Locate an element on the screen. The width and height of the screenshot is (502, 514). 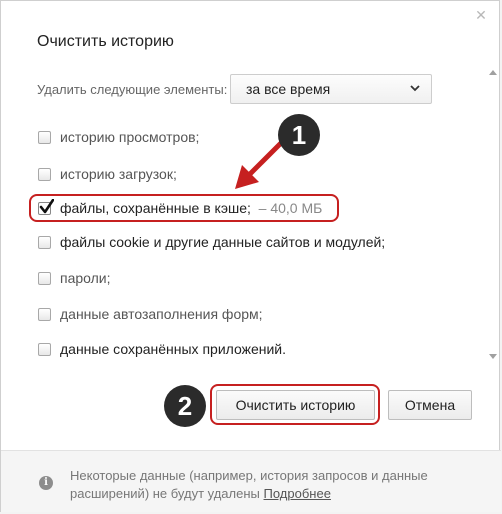
range-label: Удалить следующие элементы: is located at coordinates (132, 89).